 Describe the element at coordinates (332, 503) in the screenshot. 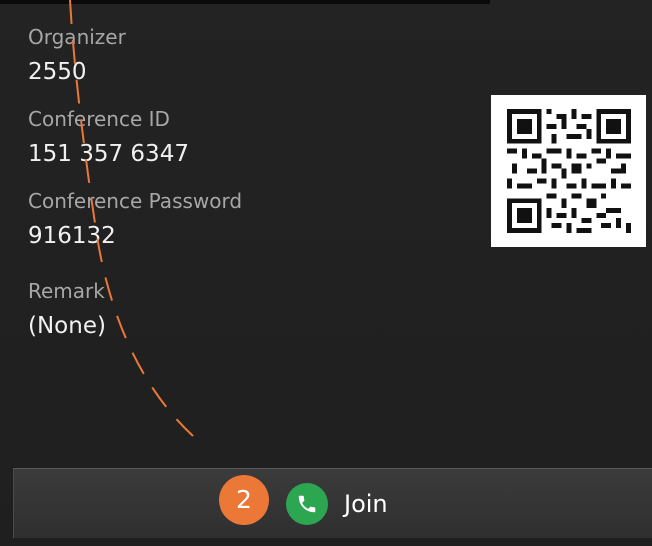

I see `join-button` at that location.